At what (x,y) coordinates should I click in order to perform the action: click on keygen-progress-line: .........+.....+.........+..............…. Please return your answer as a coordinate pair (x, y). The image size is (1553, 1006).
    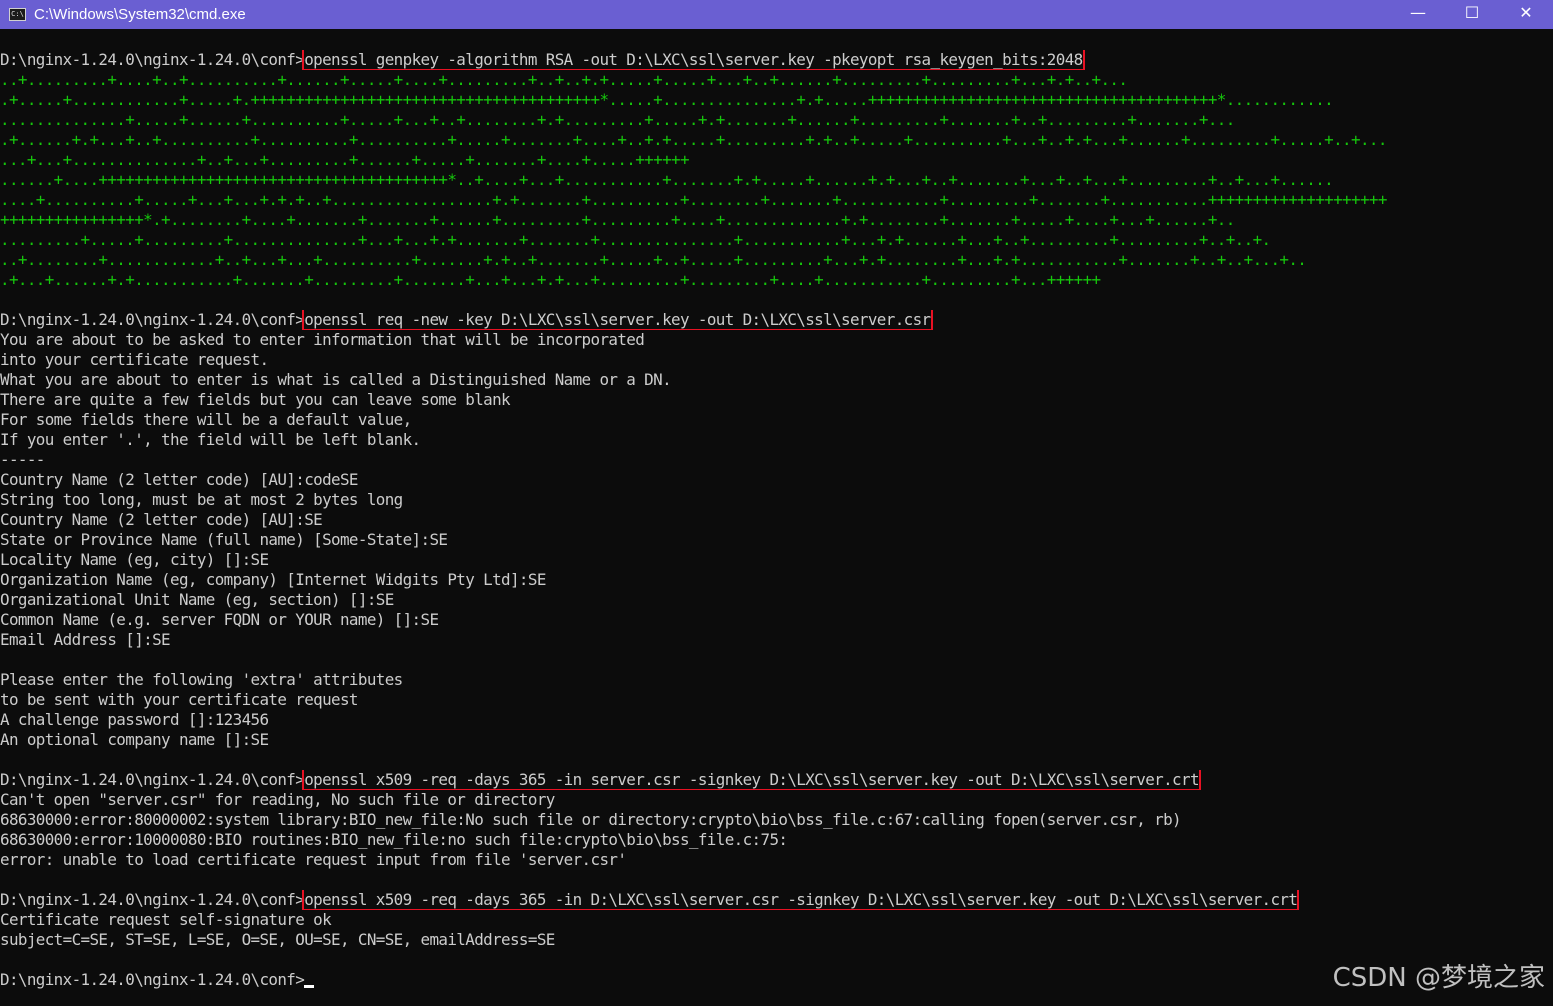
    Looking at the image, I should click on (635, 239).